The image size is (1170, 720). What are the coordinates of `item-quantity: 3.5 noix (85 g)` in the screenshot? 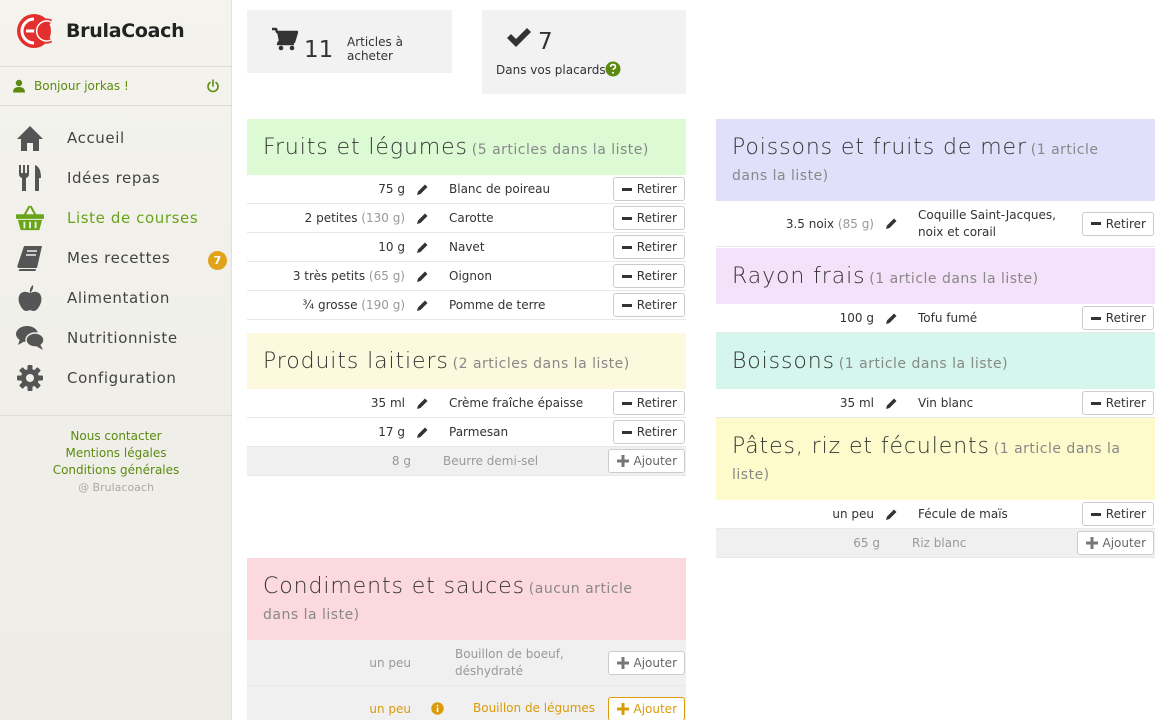 It's located at (829, 223).